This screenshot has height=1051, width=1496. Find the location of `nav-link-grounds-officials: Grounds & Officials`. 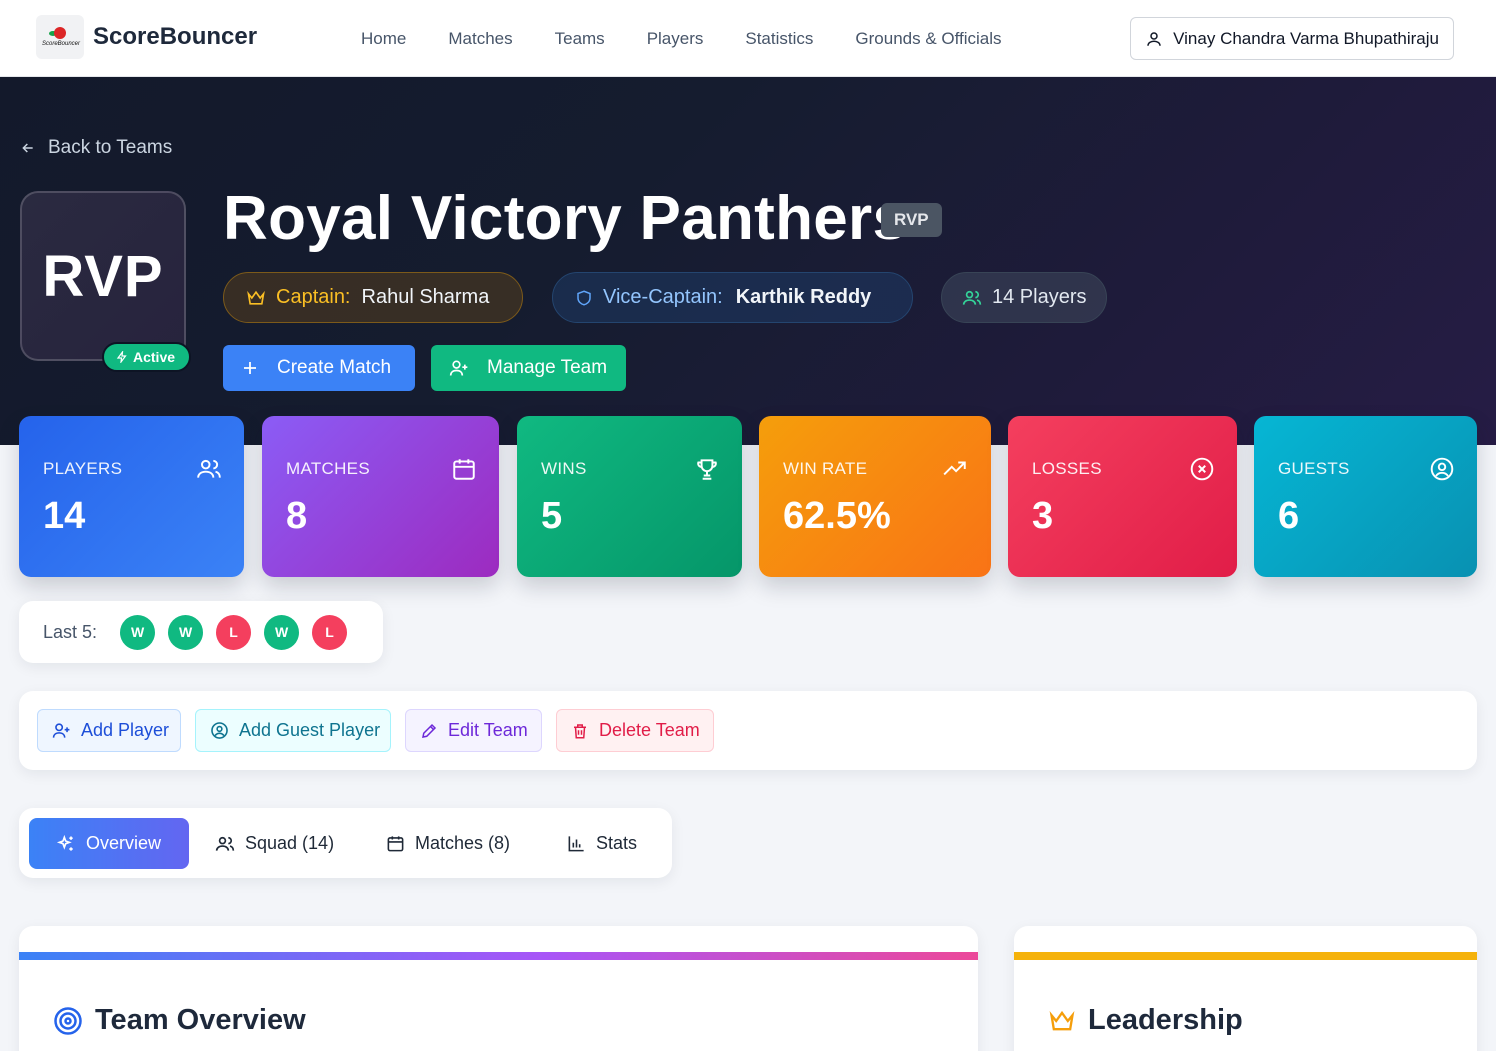

nav-link-grounds-officials: Grounds & Officials is located at coordinates (928, 39).